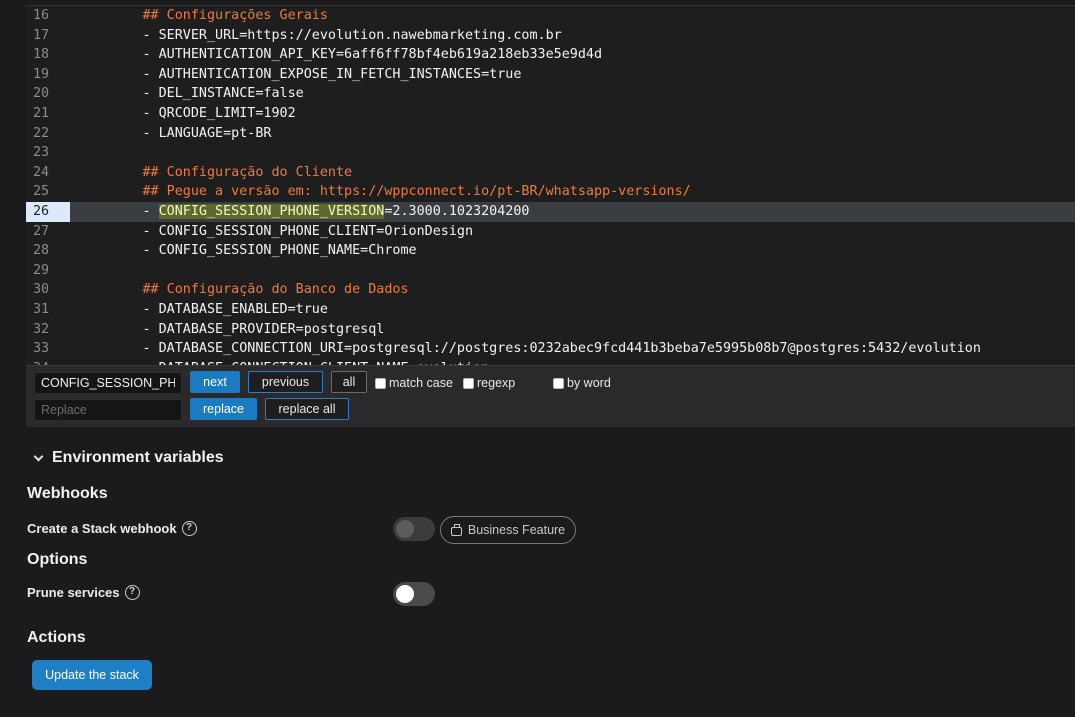  Describe the element at coordinates (550, 251) in the screenshot. I see `code-line: 28 - CONFIG_SESSION_PHONE_NAME=Chrome` at that location.